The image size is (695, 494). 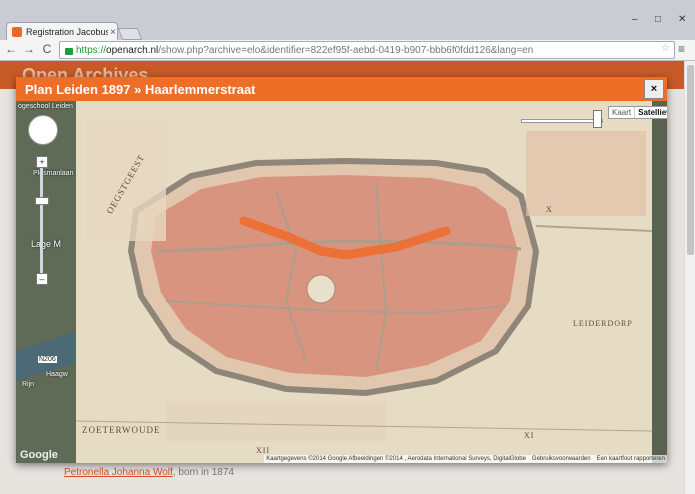 I want to click on person-link: Petronella Johanna Wolf, so click(x=118, y=472).